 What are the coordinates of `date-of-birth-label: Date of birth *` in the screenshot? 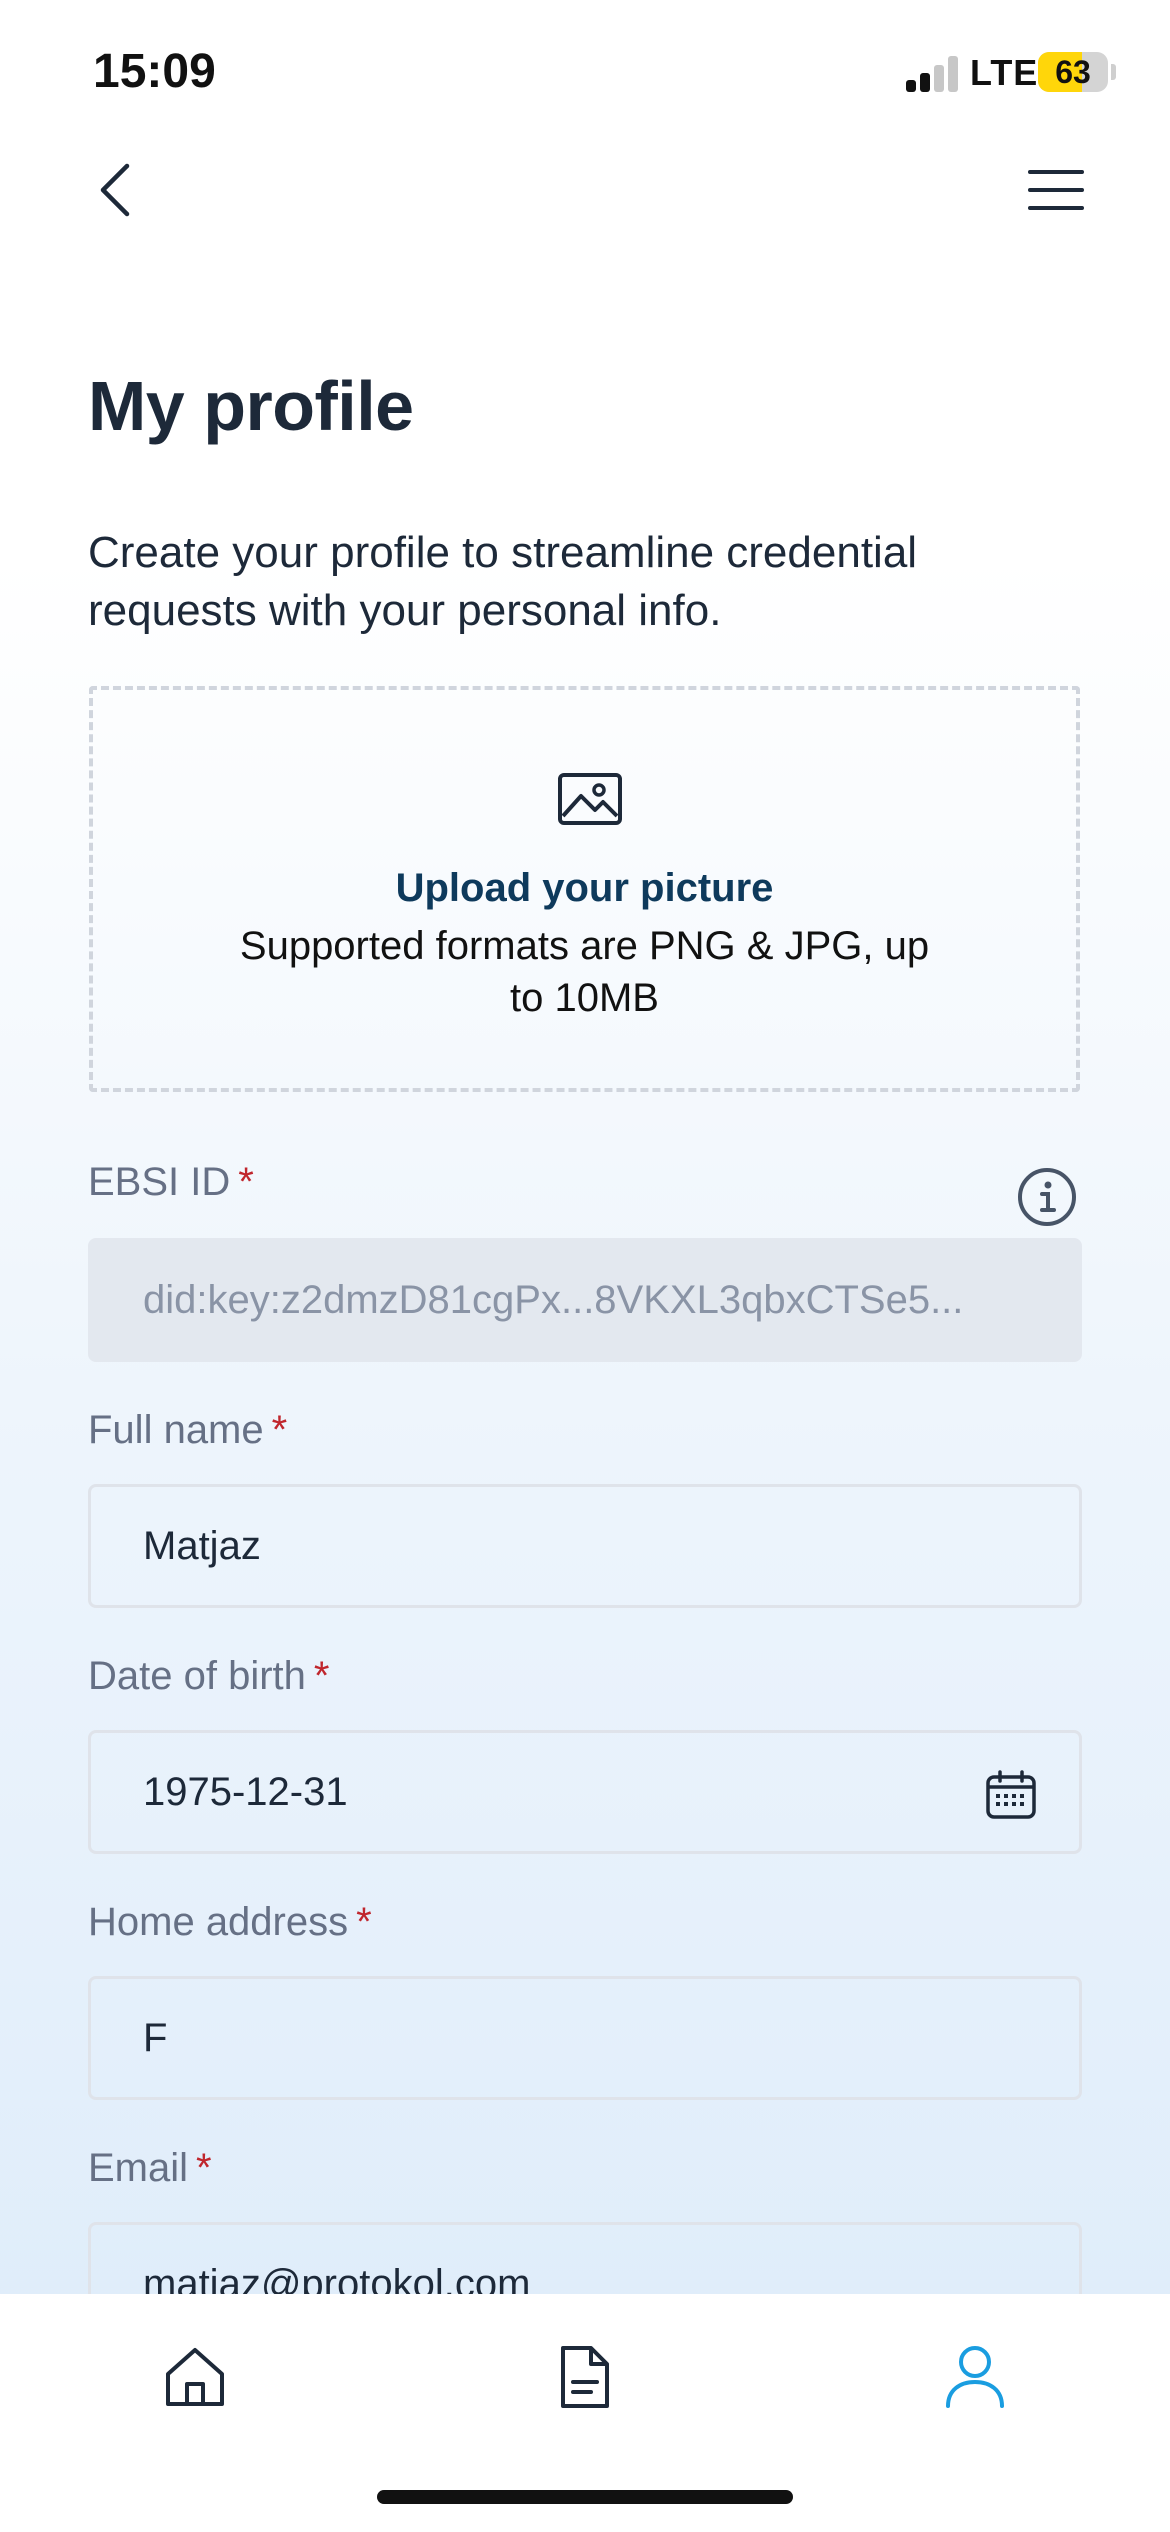 It's located at (208, 1676).